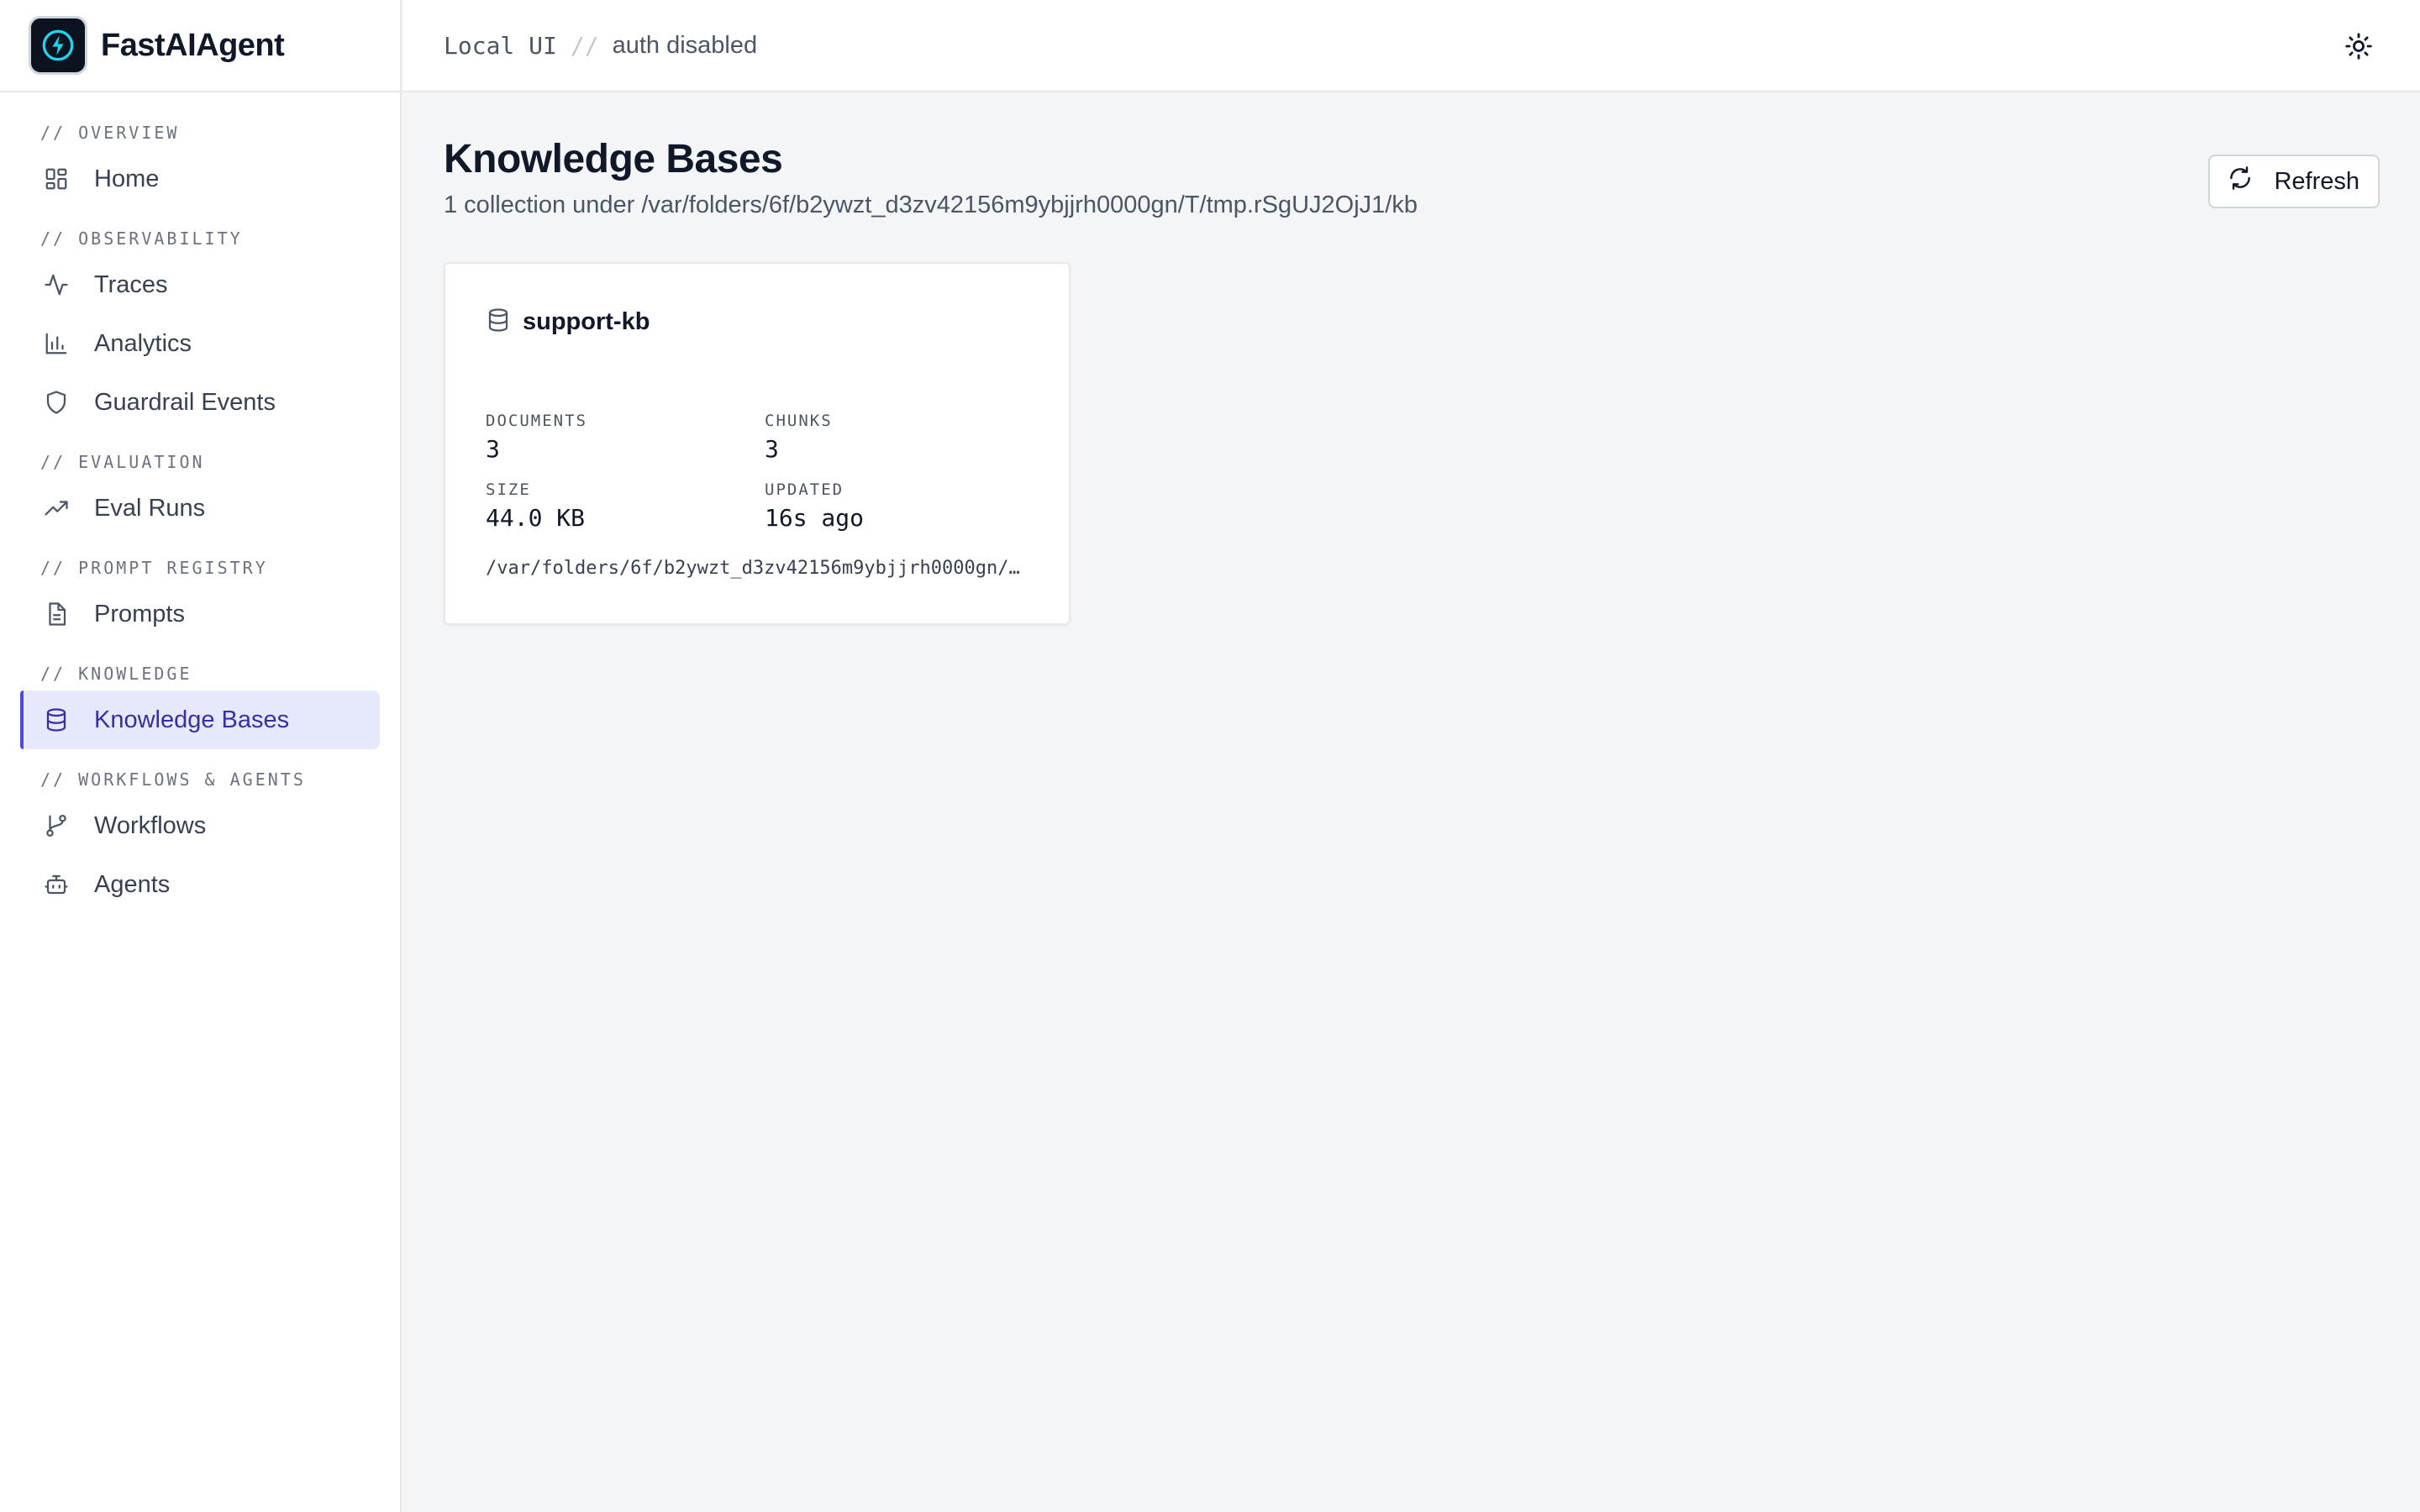 The width and height of the screenshot is (2420, 1512). I want to click on grid-icon, so click(56, 179).